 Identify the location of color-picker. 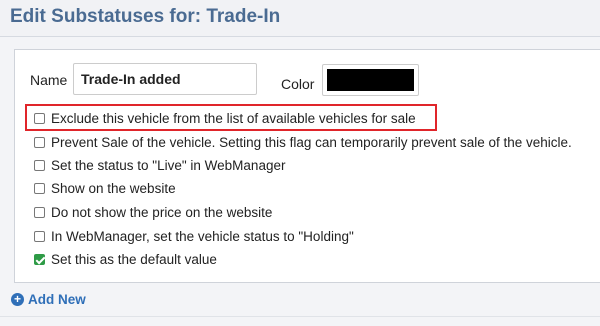
(370, 80).